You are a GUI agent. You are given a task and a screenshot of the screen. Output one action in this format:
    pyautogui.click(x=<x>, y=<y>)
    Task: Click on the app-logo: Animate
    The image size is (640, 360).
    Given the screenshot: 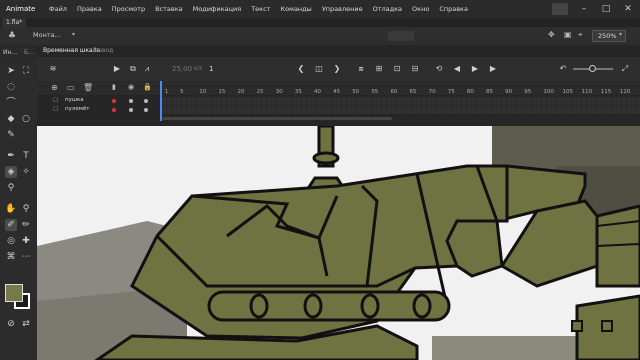 What is the action you would take?
    pyautogui.click(x=22, y=9)
    